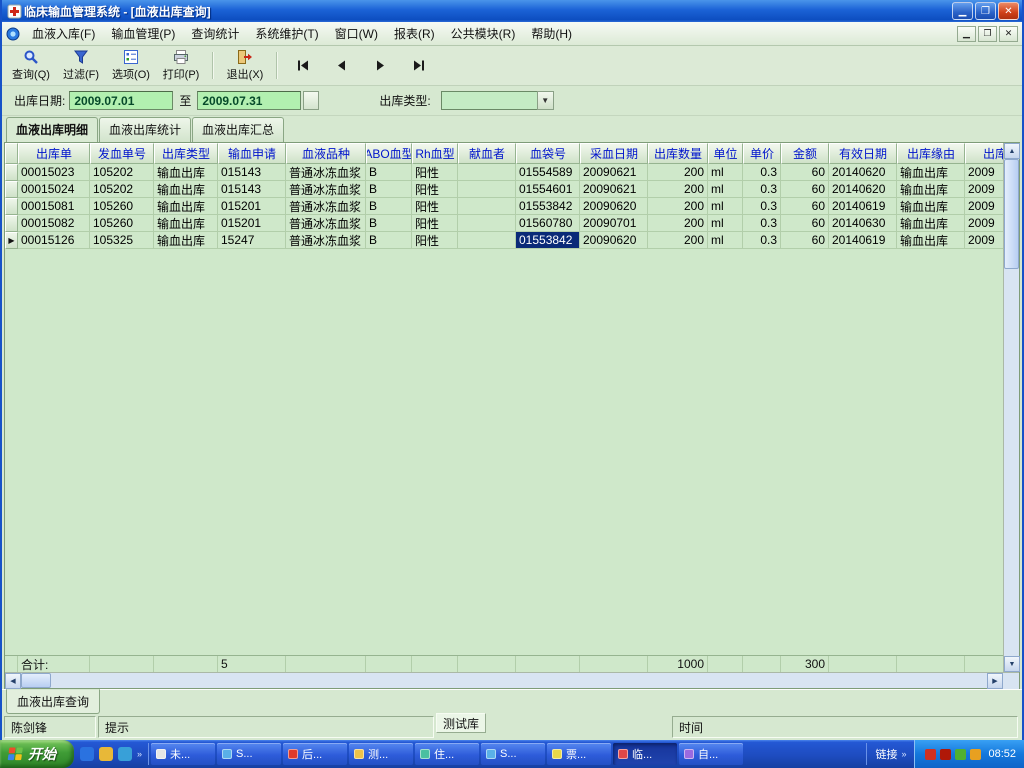 This screenshot has height=768, width=1024. Describe the element at coordinates (54, 223) in the screenshot. I see `cell: 00015082` at that location.